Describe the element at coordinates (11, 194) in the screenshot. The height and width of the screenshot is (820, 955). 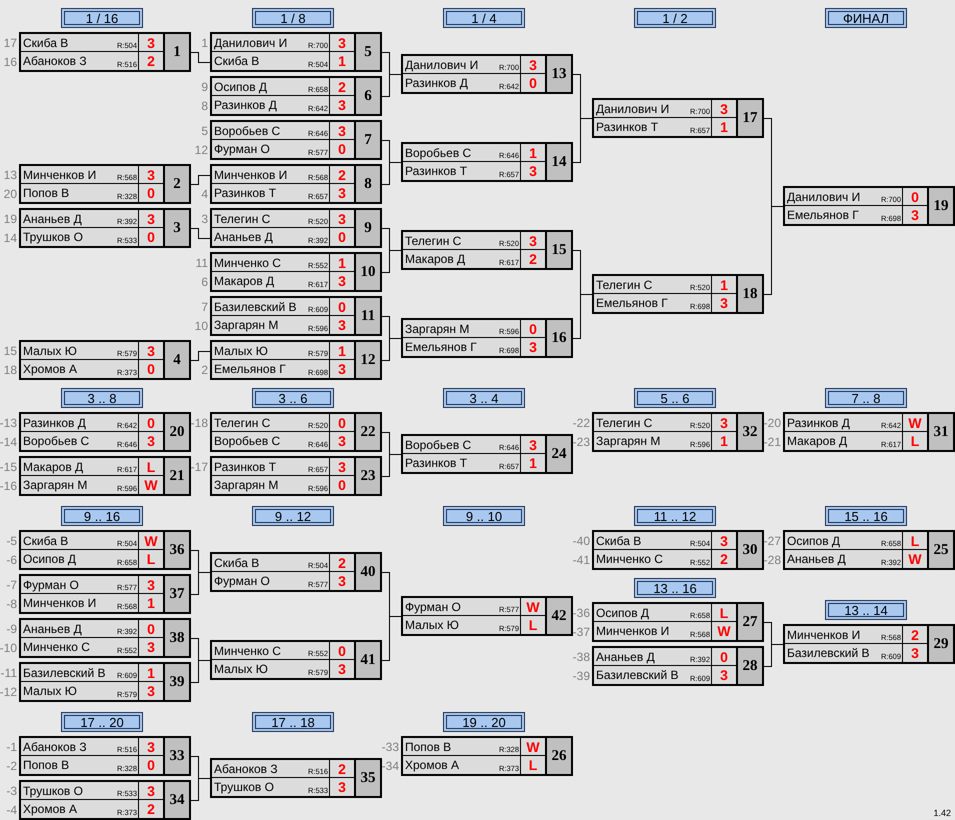
I see `seed-number: 20` at that location.